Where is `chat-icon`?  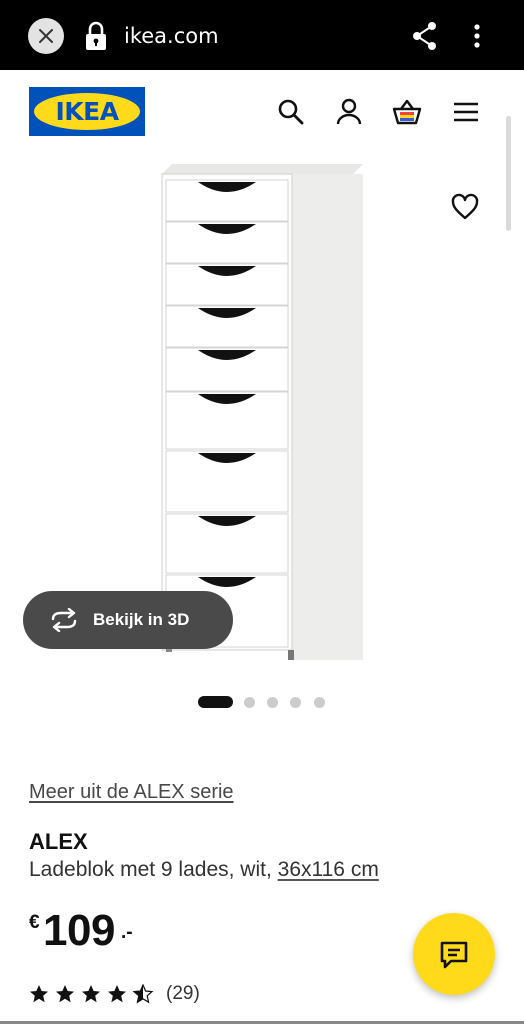
chat-icon is located at coordinates (454, 955).